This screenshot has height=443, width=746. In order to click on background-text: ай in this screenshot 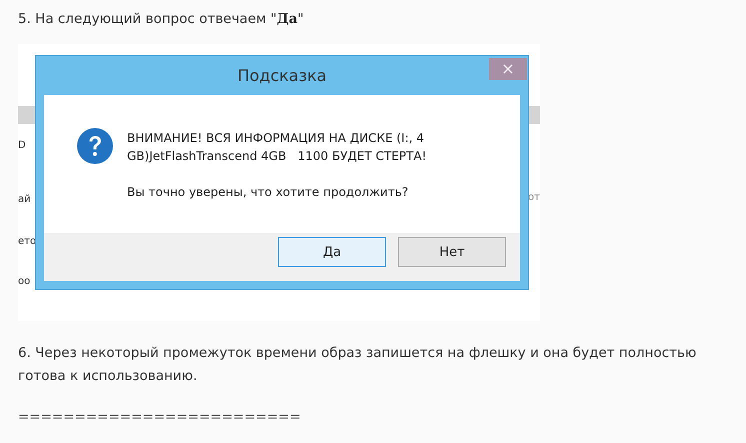, I will do `click(24, 199)`.